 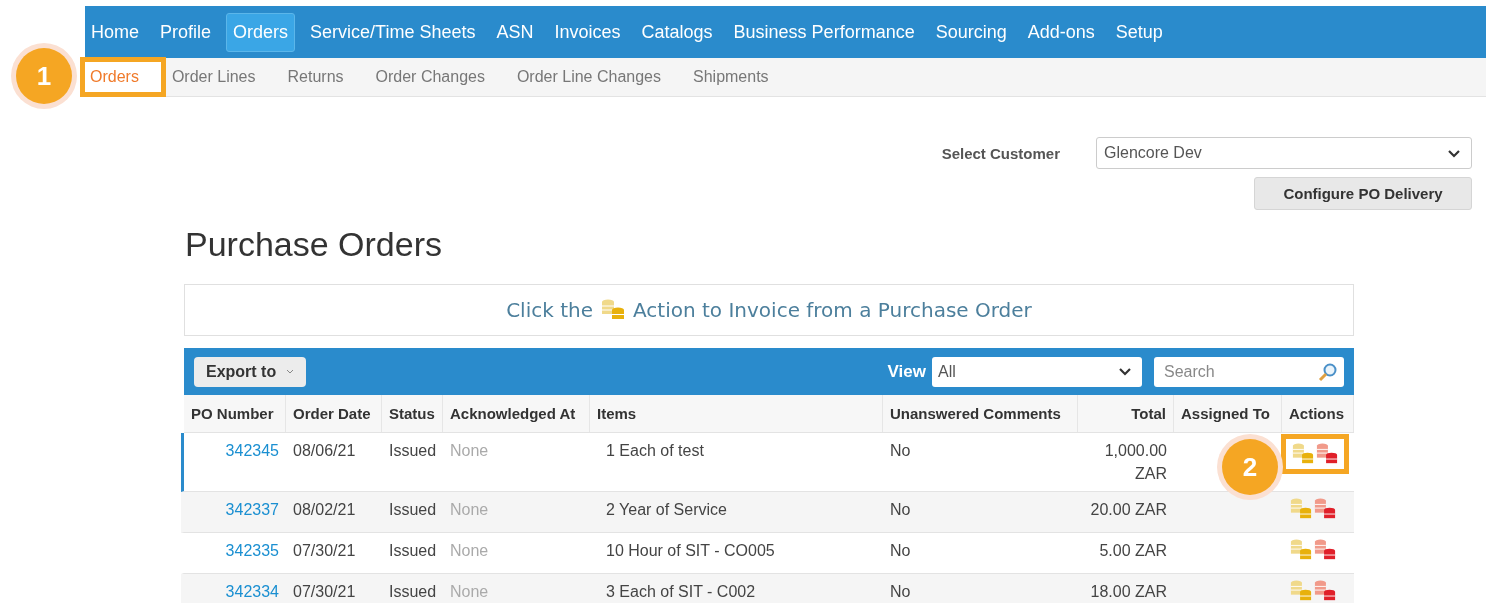 I want to click on sub-nav-tab: Order Lines, so click(x=213, y=77).